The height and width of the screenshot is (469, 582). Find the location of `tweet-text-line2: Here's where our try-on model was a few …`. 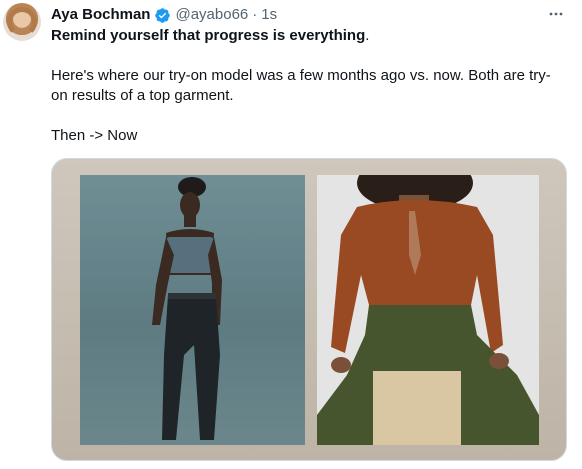

tweet-text-line2: Here's where our try-on model was a few … is located at coordinates (301, 85).